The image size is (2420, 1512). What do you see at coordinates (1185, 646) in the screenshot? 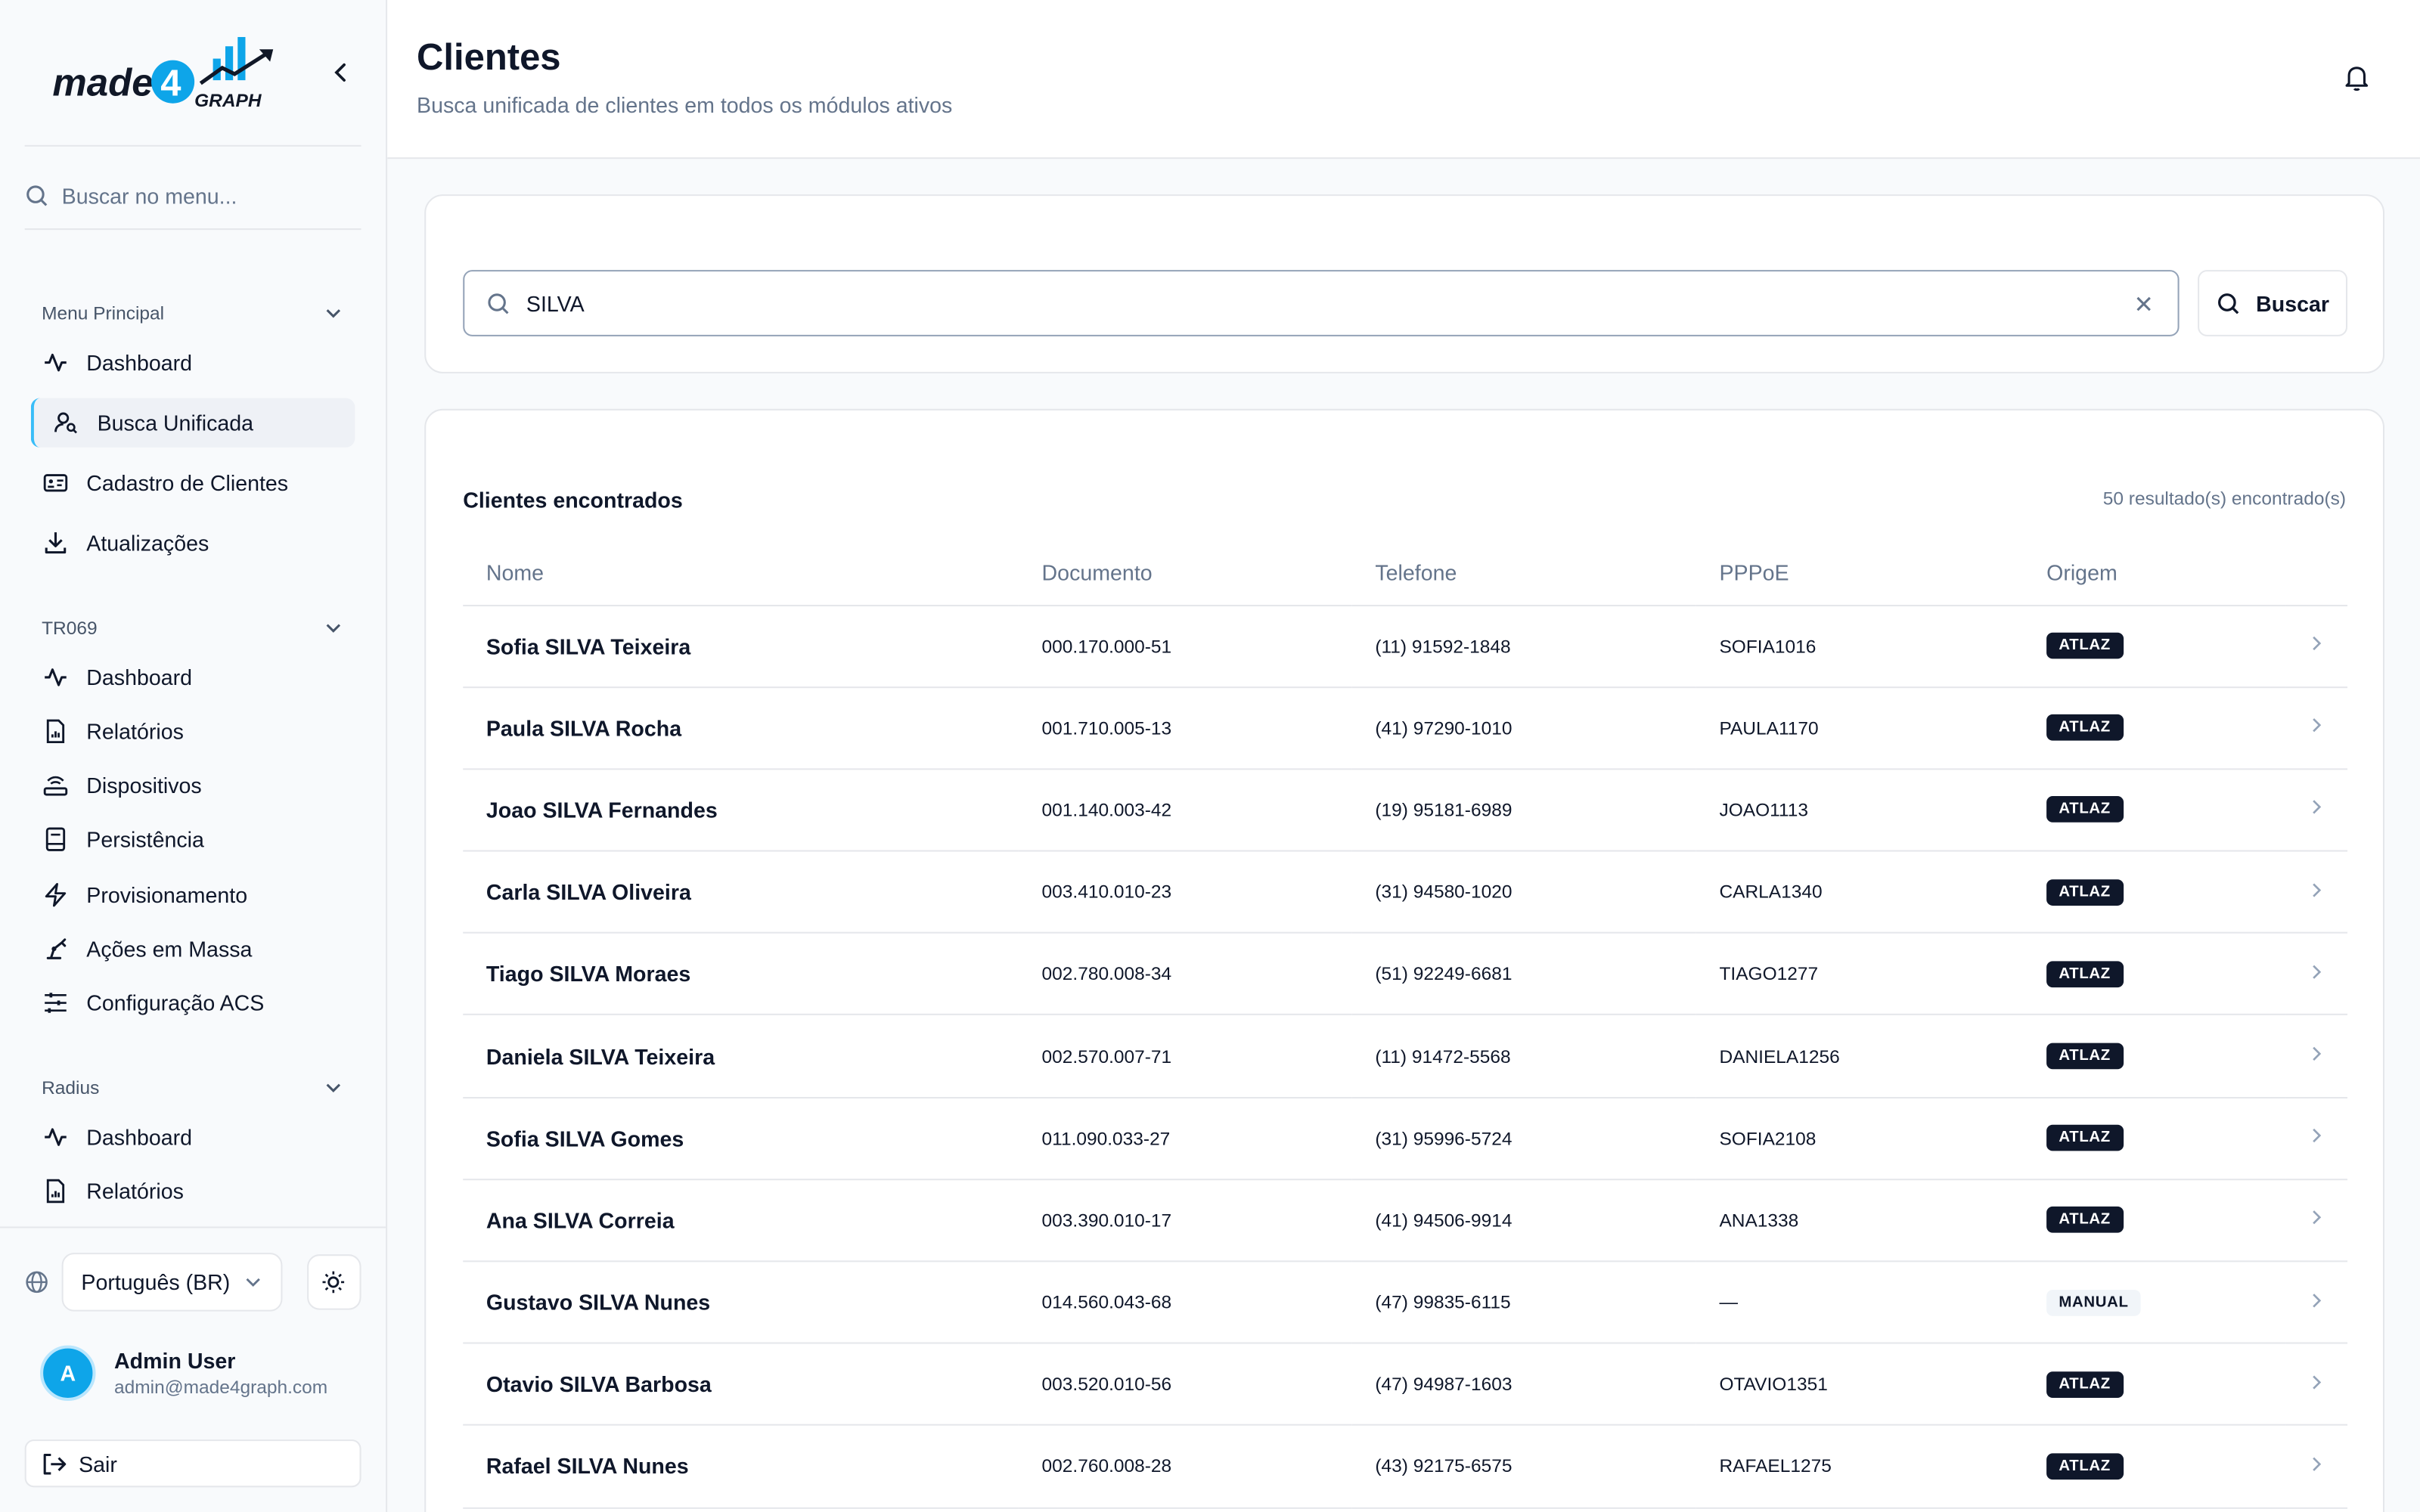
I see `cell-documento: 000.170.000-51` at bounding box center [1185, 646].